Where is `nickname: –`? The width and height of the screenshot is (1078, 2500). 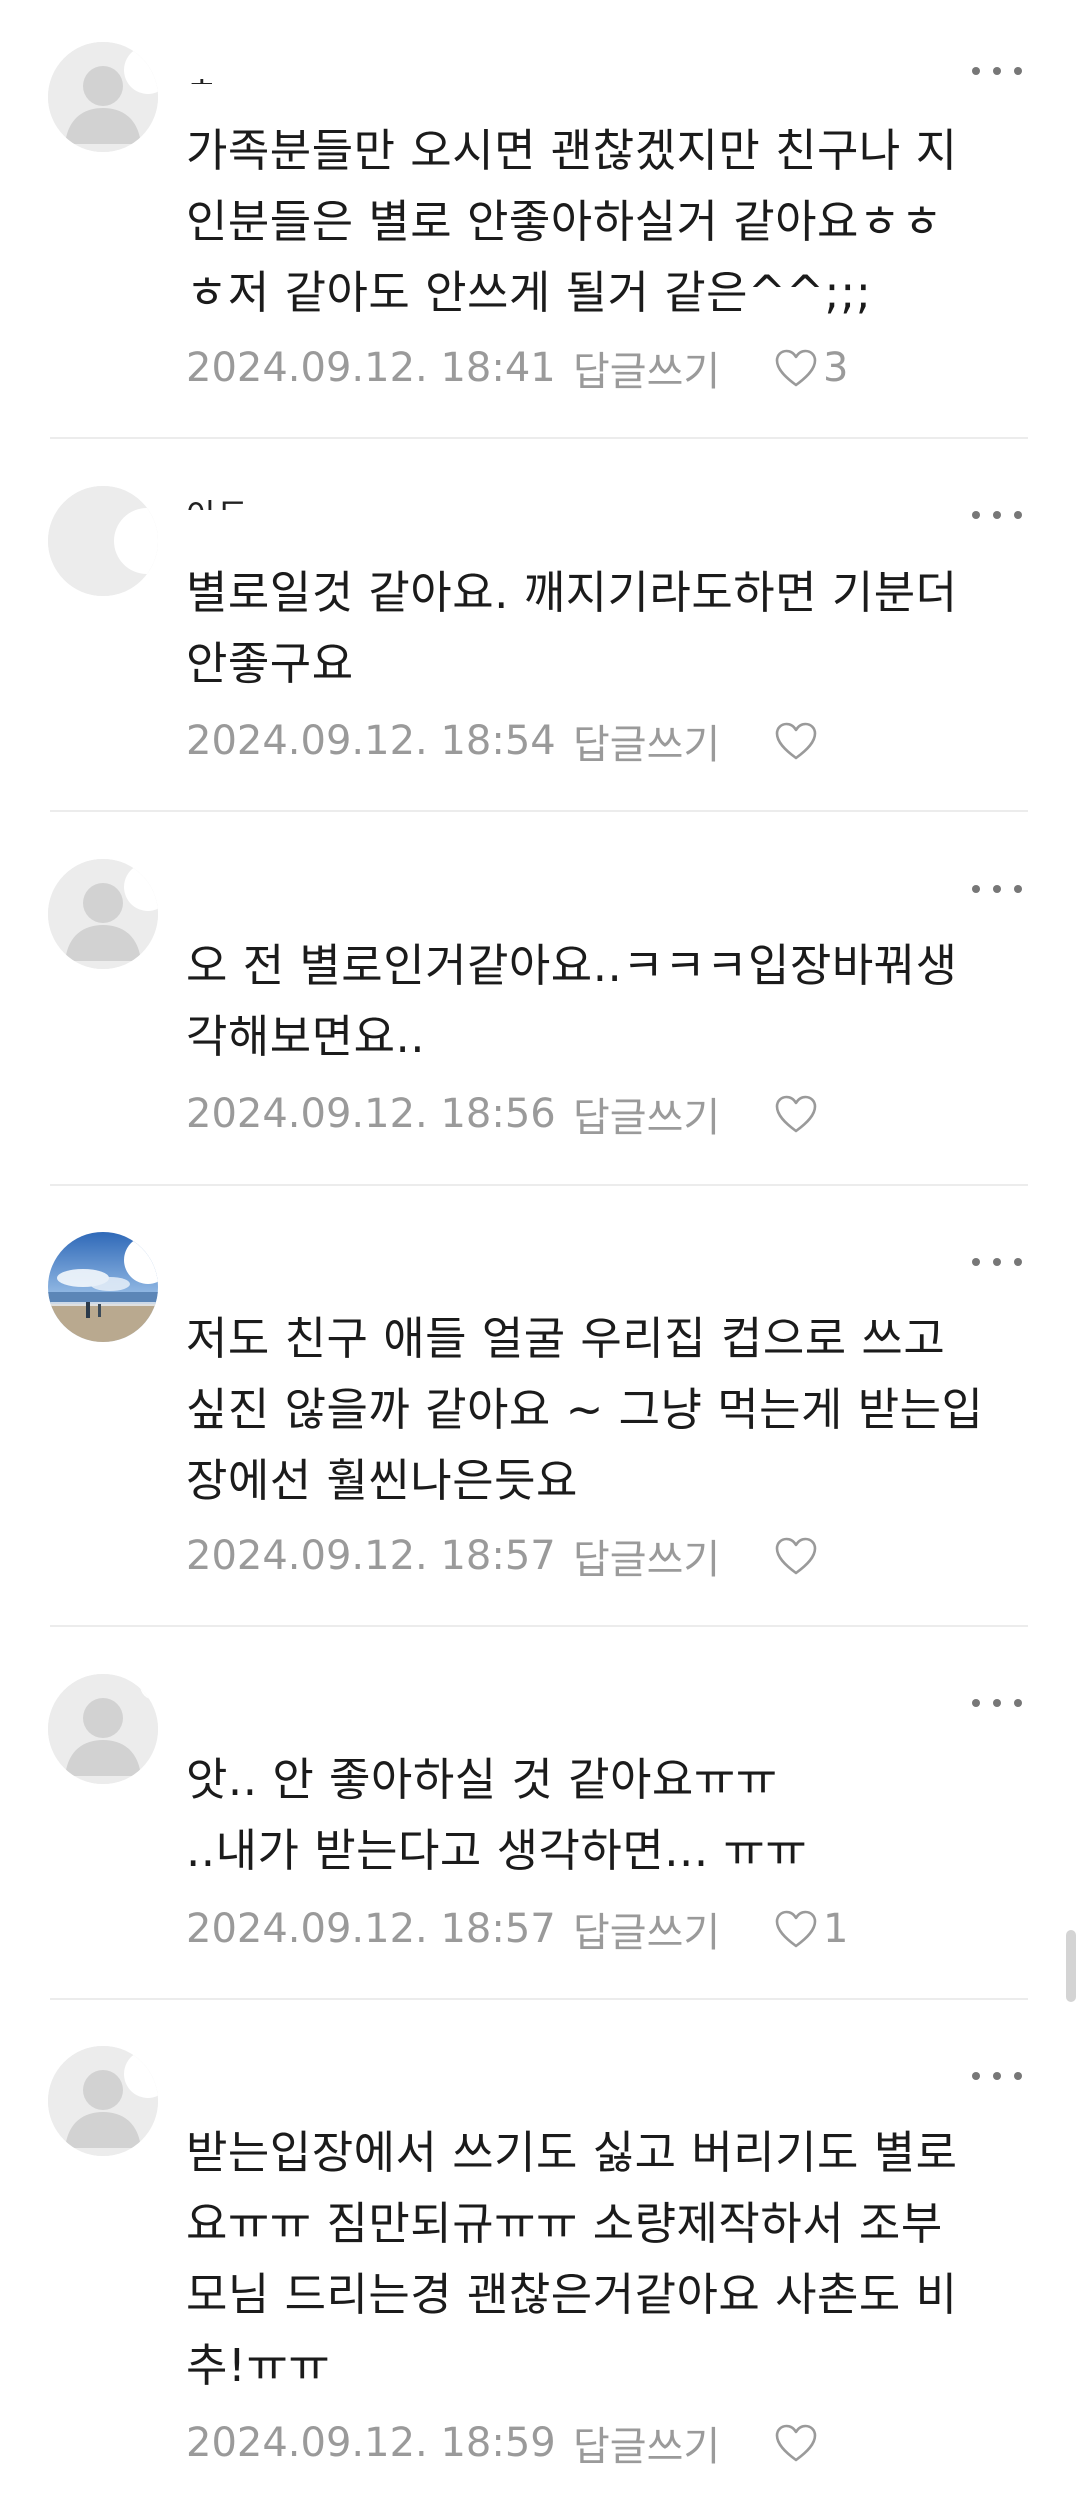 nickname: – is located at coordinates (194, 1688).